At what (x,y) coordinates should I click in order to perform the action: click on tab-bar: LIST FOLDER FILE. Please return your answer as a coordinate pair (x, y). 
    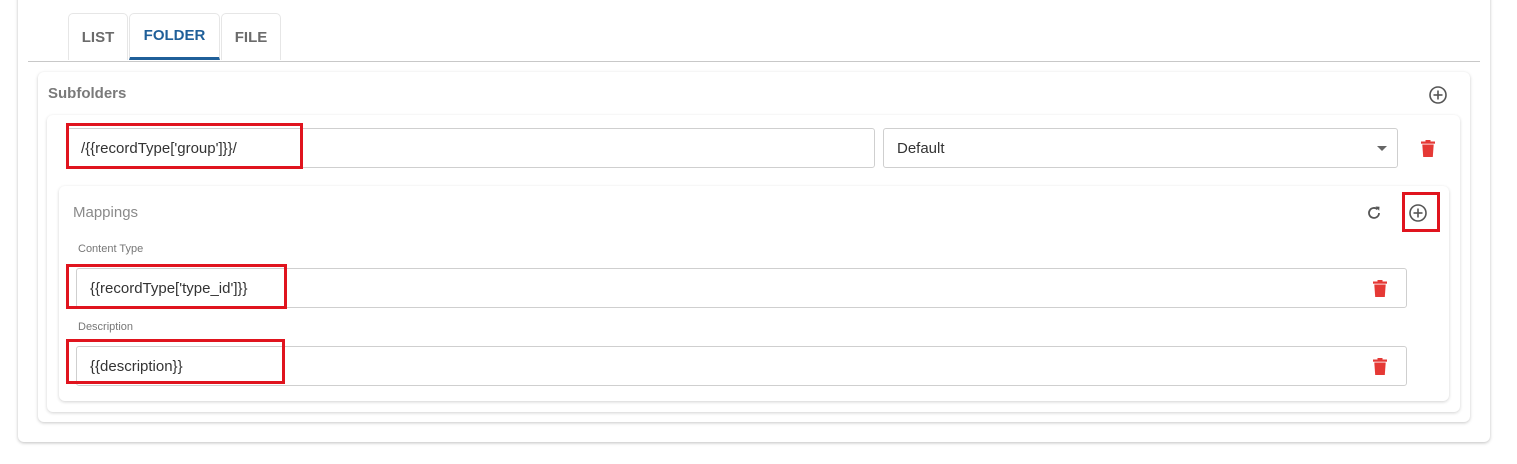
    Looking at the image, I should click on (175, 37).